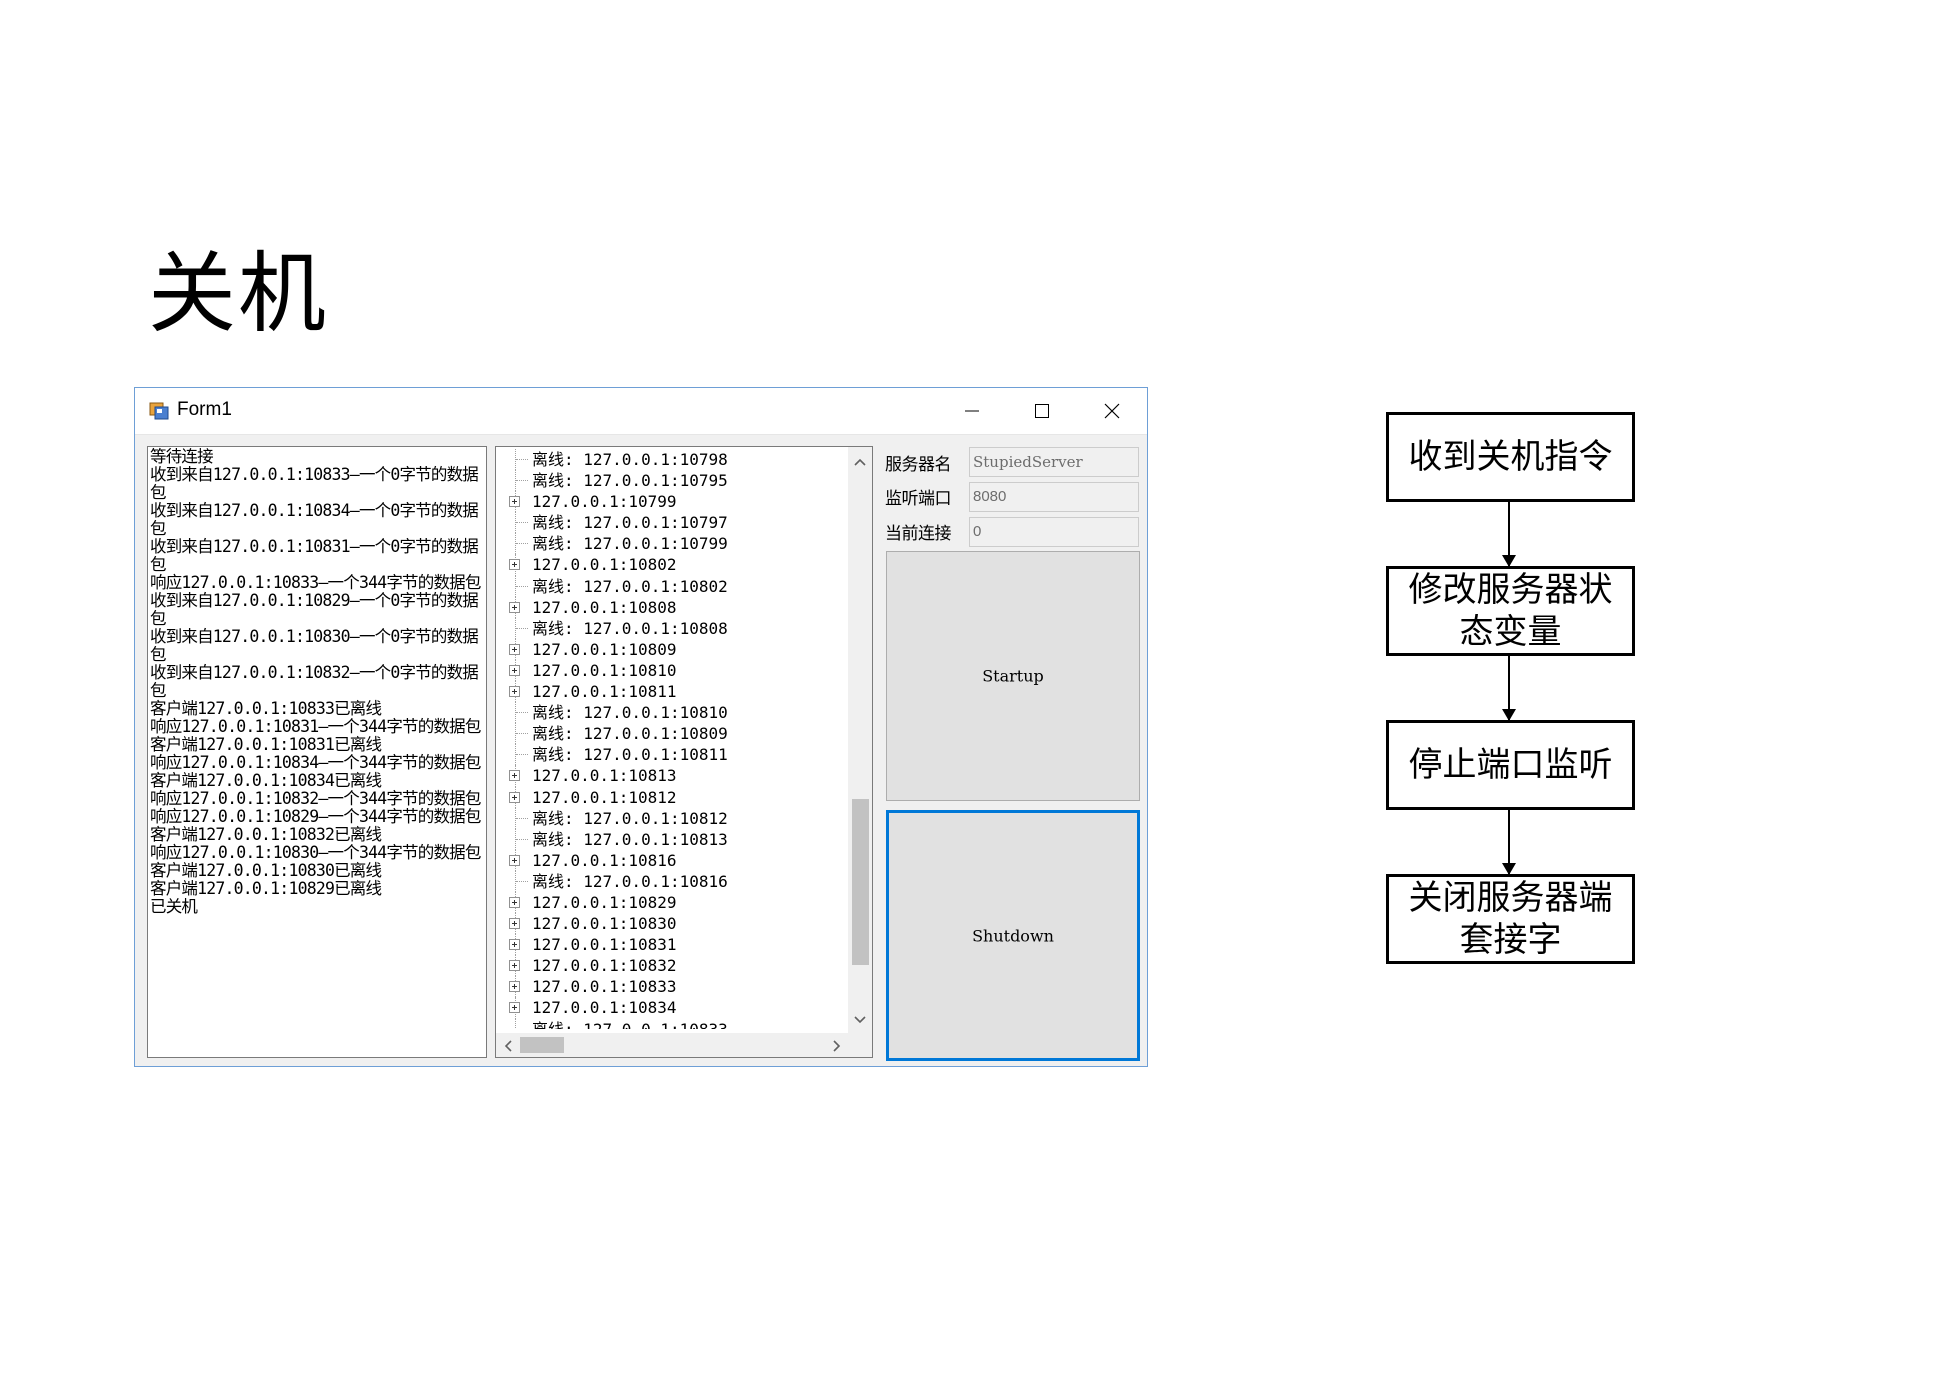 The width and height of the screenshot is (1942, 1373). I want to click on close-icon, so click(1112, 411).